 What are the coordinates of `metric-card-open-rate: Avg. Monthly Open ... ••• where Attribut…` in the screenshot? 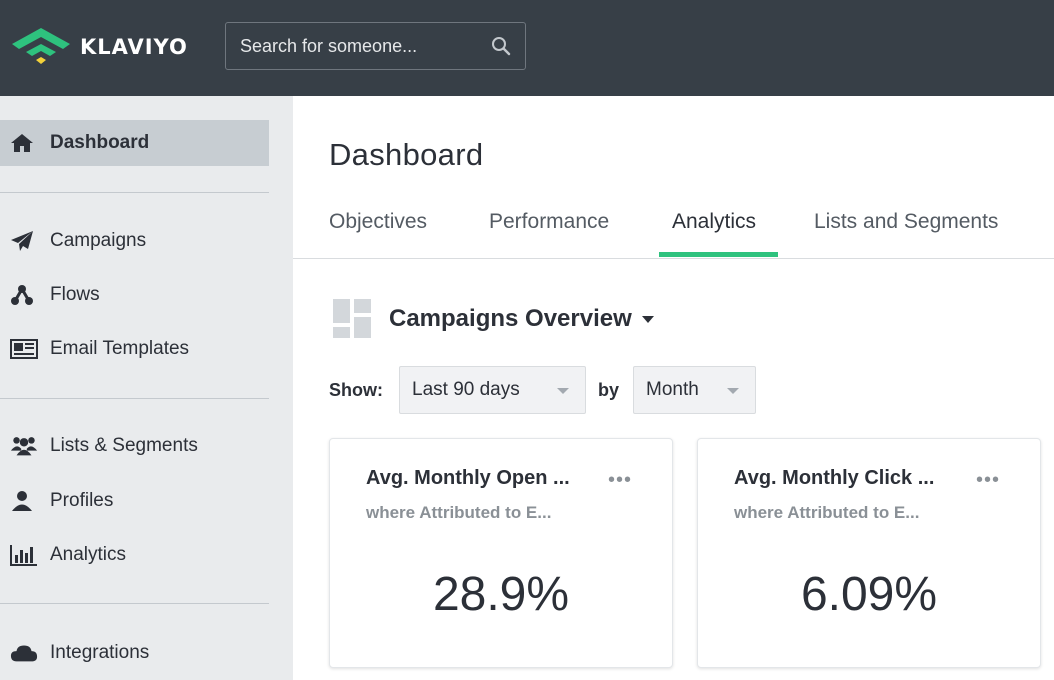 It's located at (501, 553).